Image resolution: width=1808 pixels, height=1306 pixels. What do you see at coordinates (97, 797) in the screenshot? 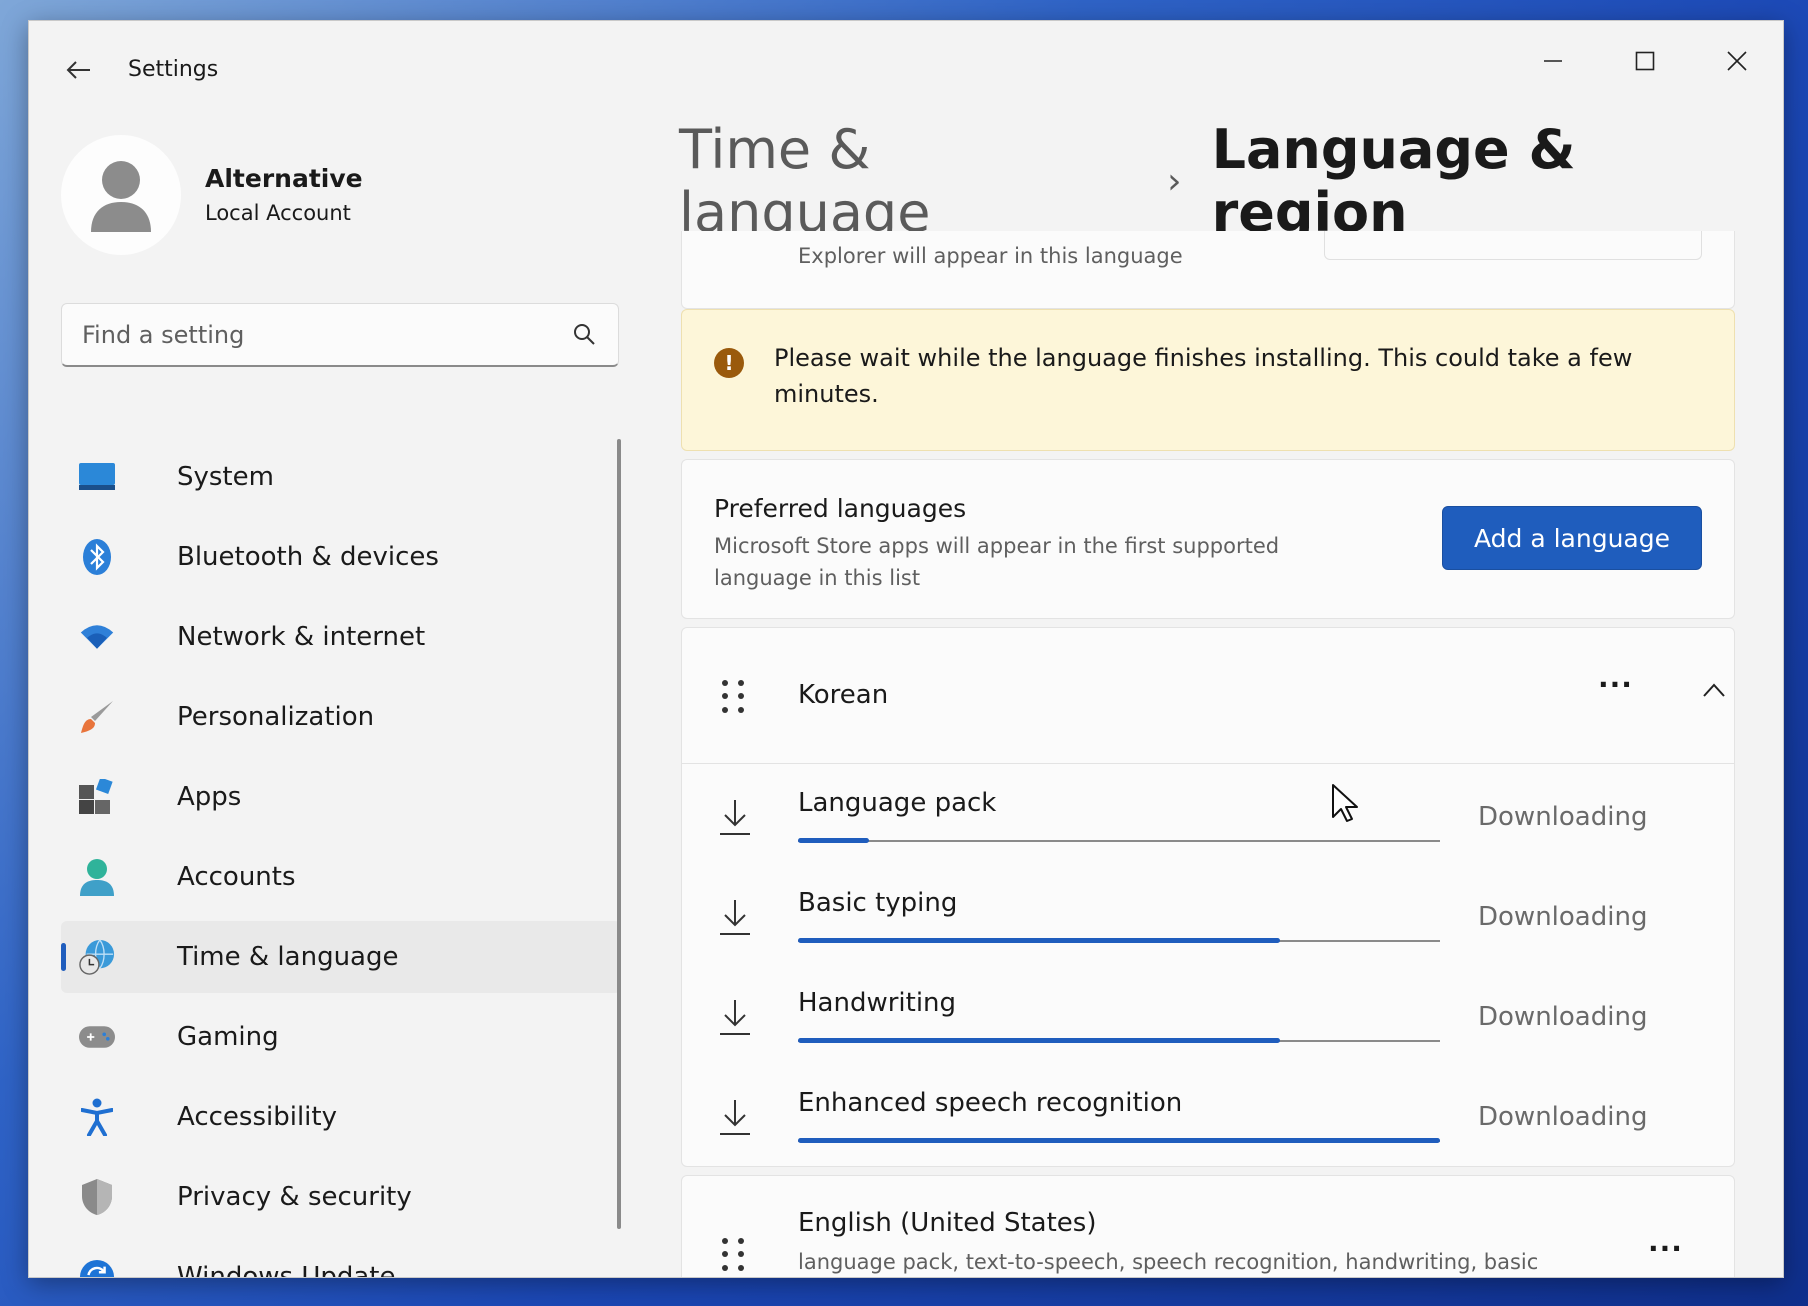
I see `apps-icon` at bounding box center [97, 797].